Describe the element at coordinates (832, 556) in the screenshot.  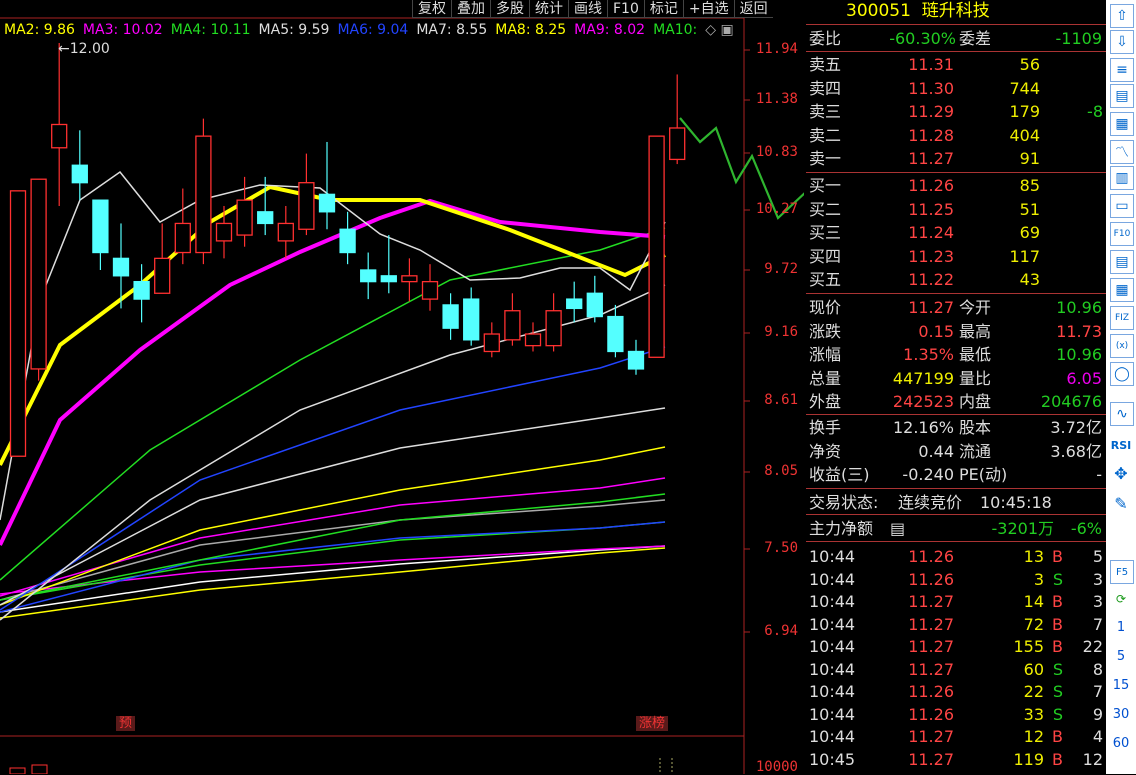
I see `tick-time: 10:44` at that location.